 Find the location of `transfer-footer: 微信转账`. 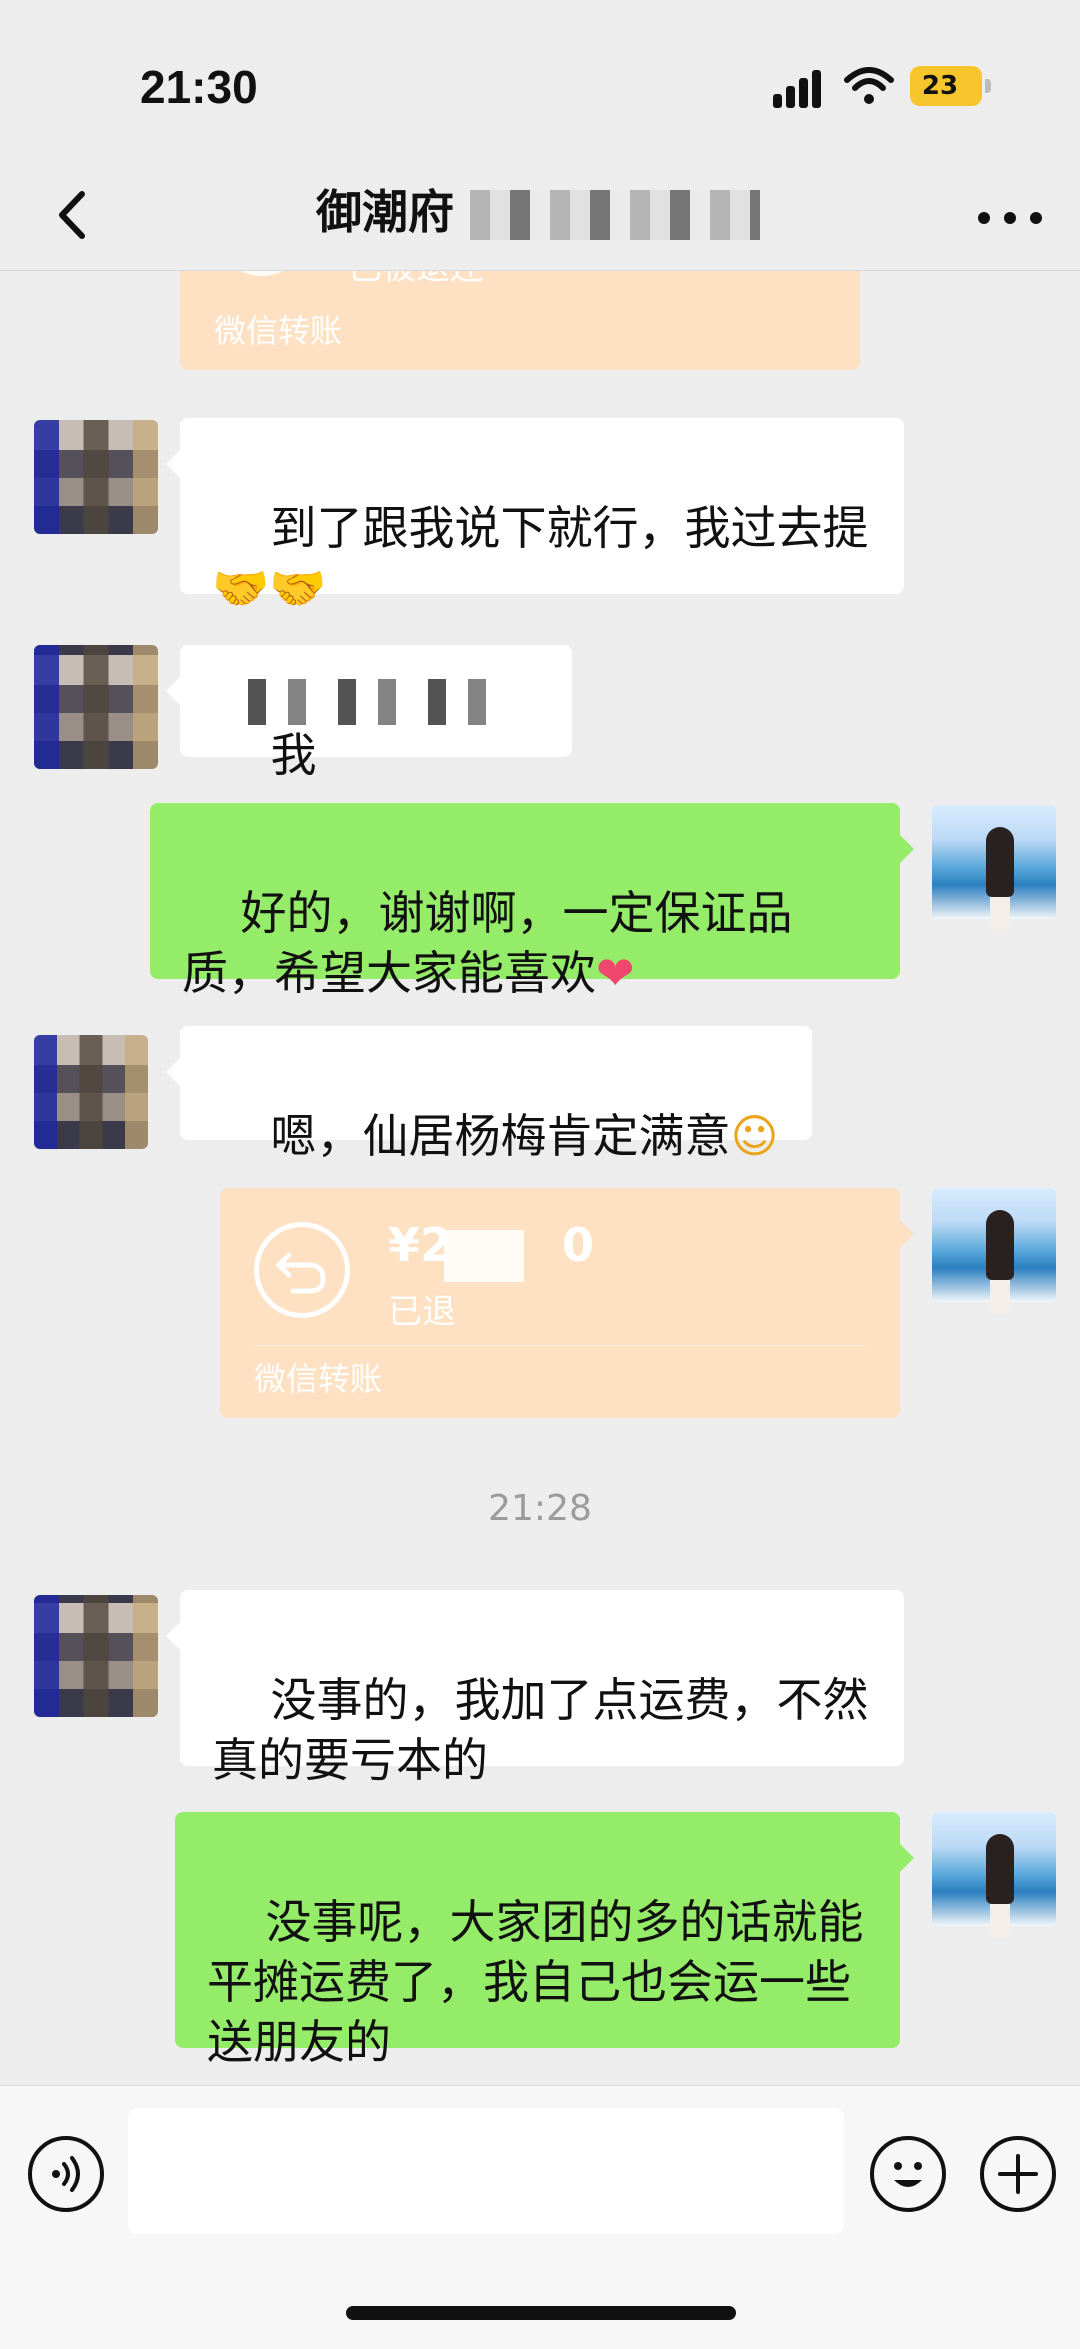

transfer-footer: 微信转账 is located at coordinates (318, 1379).